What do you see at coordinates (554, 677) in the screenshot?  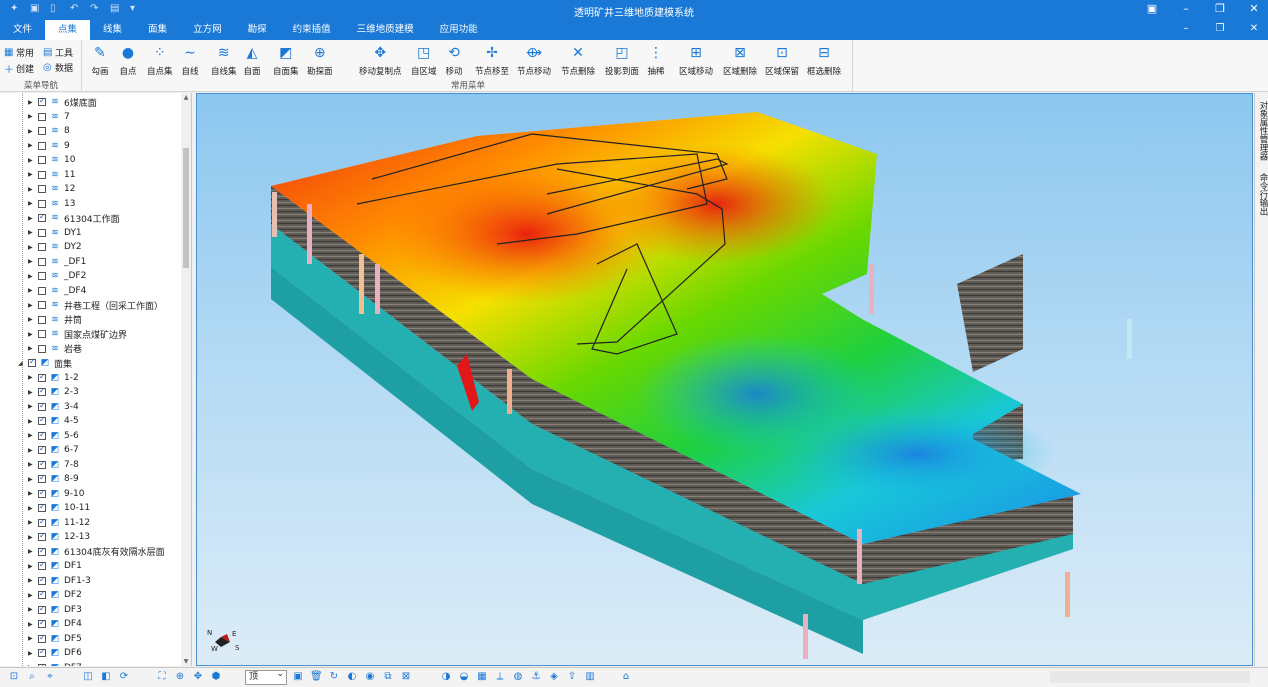 I see `render-icon: ◈` at bounding box center [554, 677].